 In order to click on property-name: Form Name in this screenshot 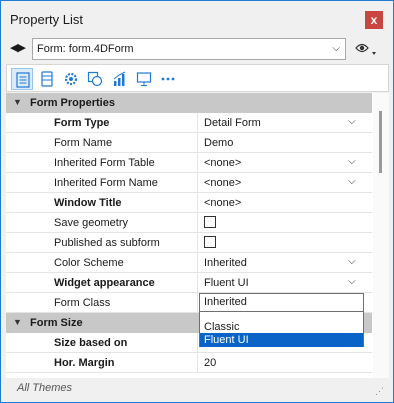, I will do `click(83, 143)`.